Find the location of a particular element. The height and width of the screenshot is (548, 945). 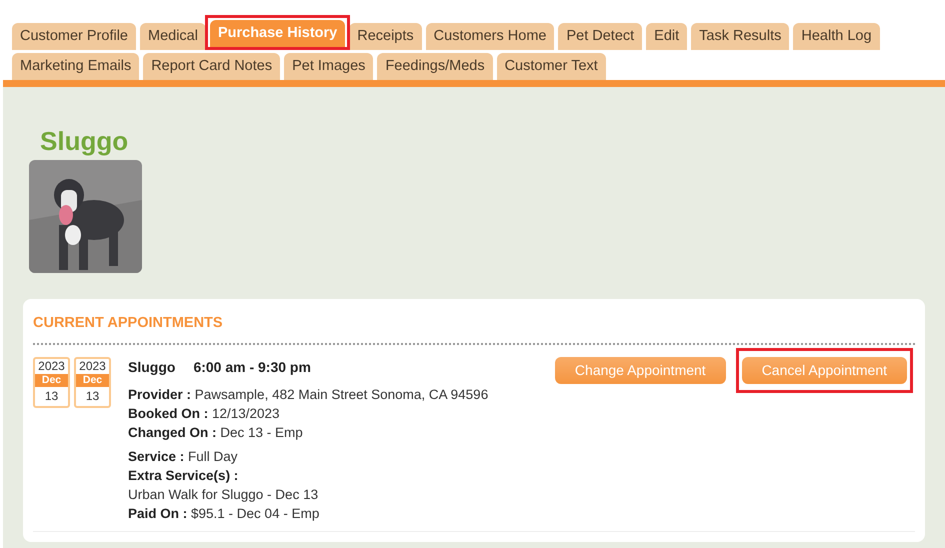

pet-text: Sluggo is located at coordinates (152, 368).